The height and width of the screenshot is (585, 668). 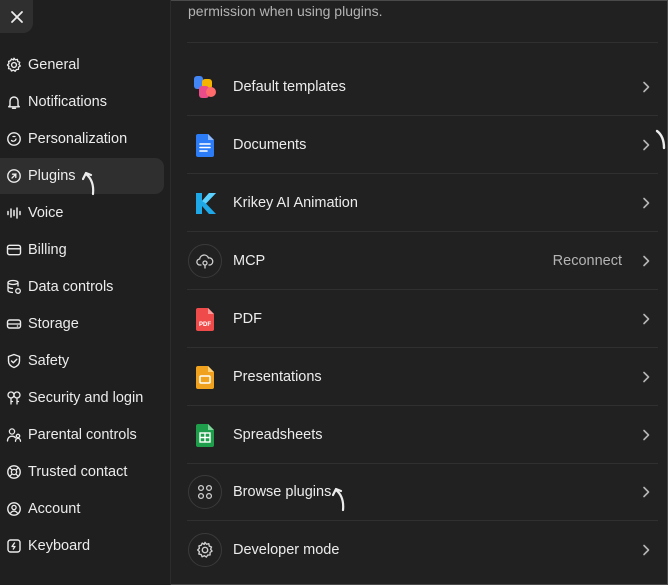 What do you see at coordinates (59, 546) in the screenshot?
I see `sidebar-item-label: Keyboard` at bounding box center [59, 546].